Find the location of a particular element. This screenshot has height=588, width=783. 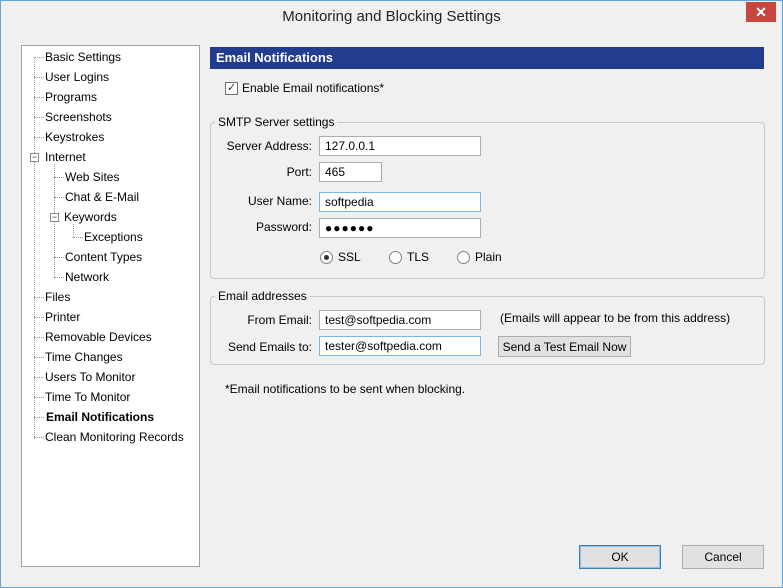

plain-radio: Plain is located at coordinates (479, 257).